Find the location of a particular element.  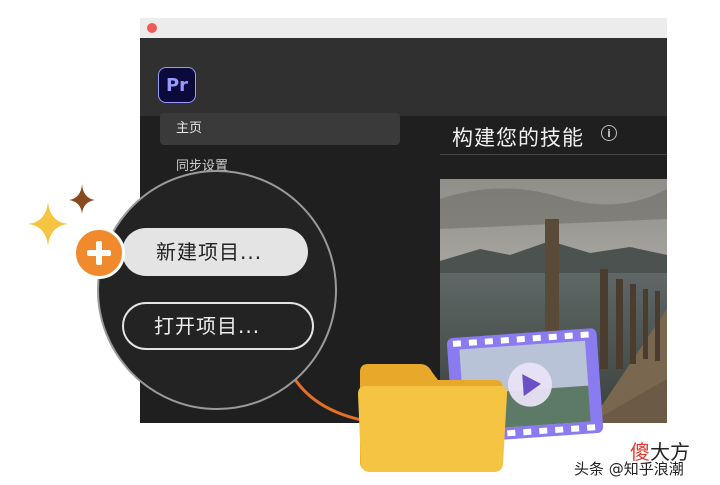

plus-icon is located at coordinates (99, 253).